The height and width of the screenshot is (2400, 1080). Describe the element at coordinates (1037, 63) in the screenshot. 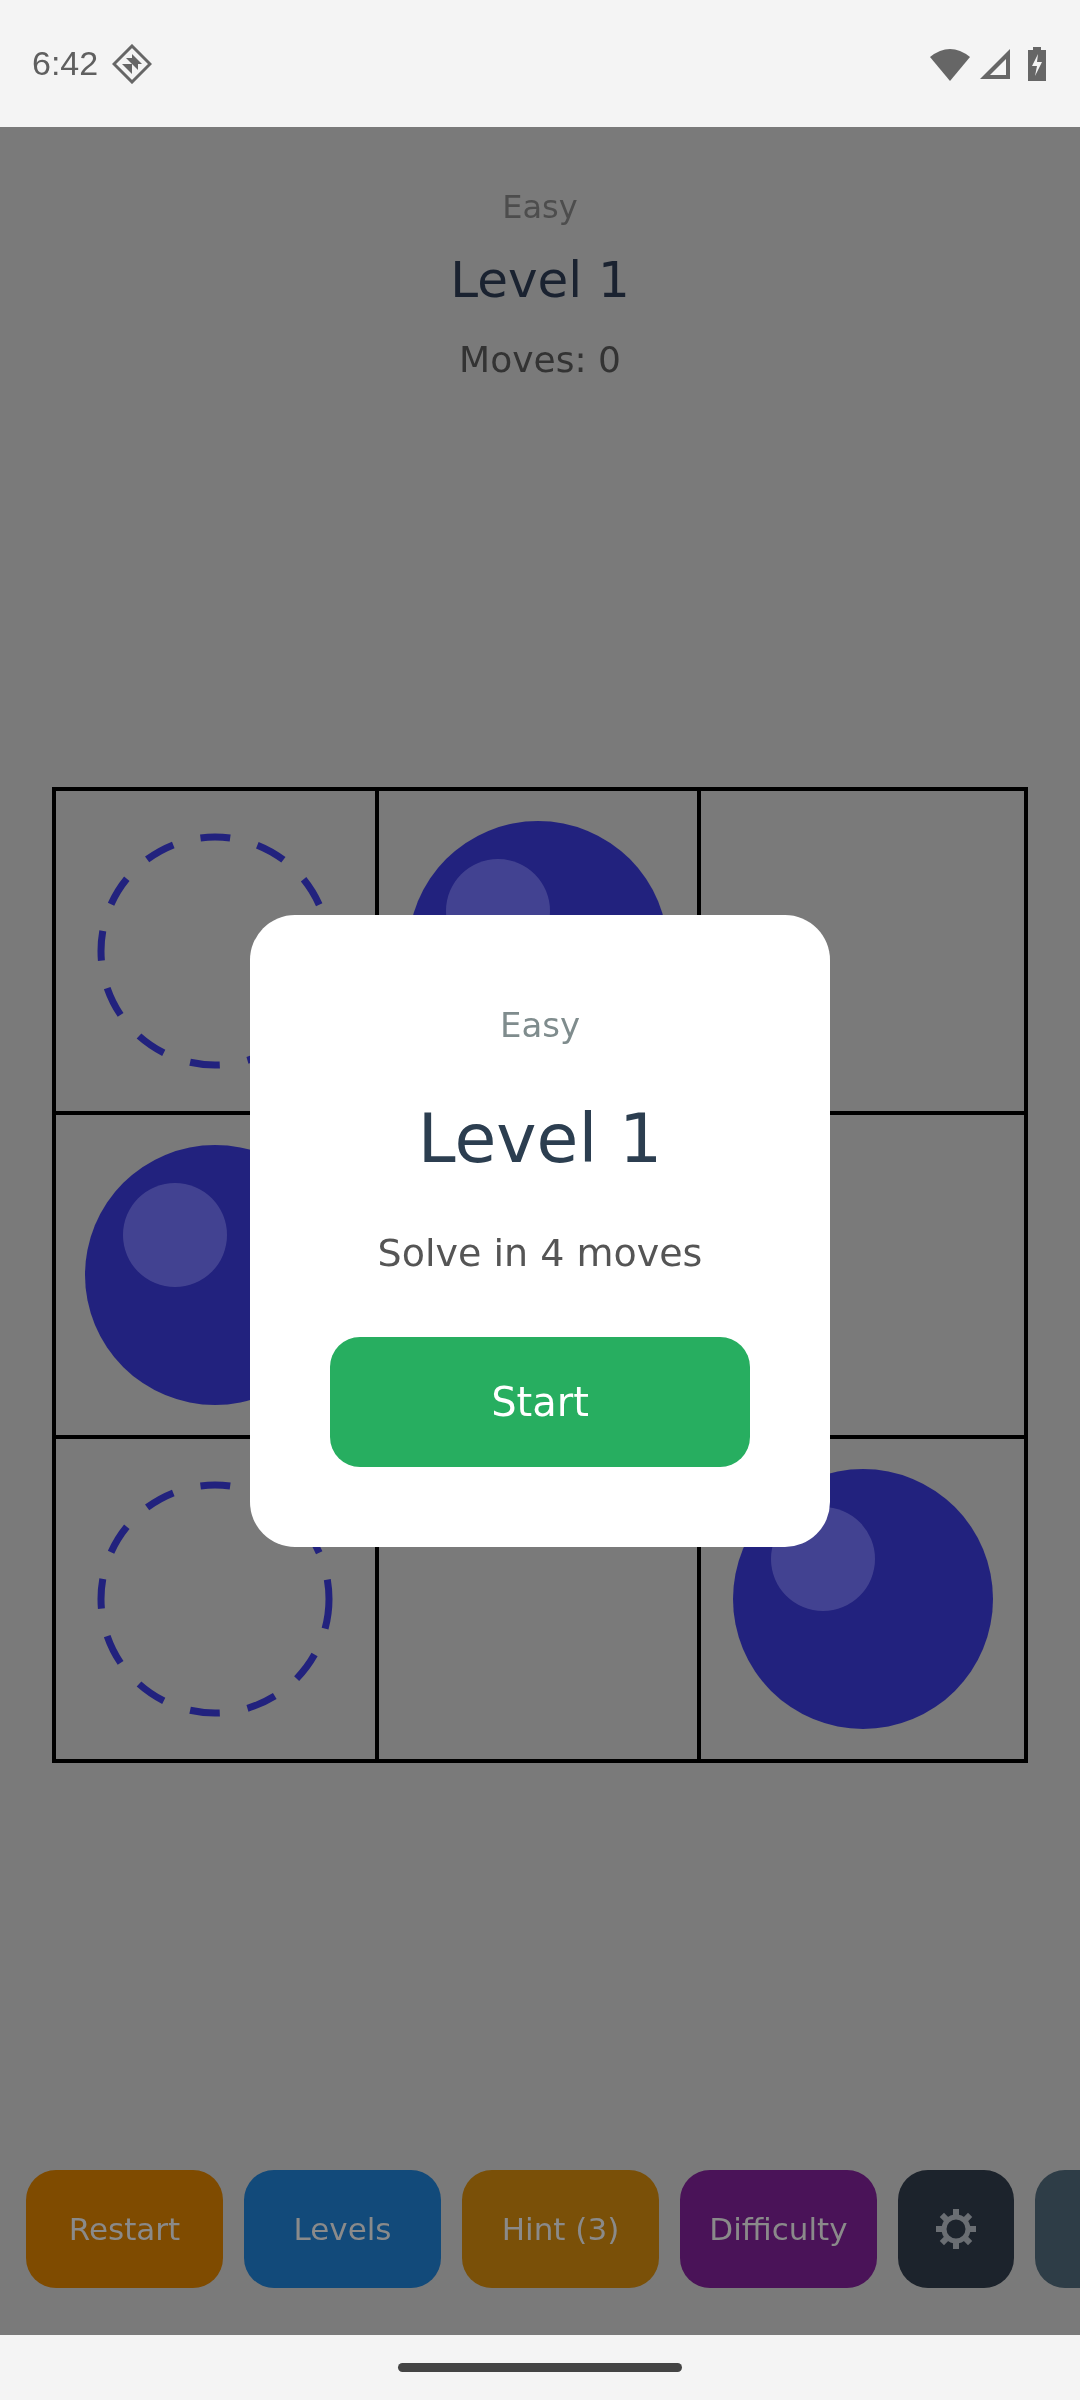

I see `battery-charging-icon` at that location.